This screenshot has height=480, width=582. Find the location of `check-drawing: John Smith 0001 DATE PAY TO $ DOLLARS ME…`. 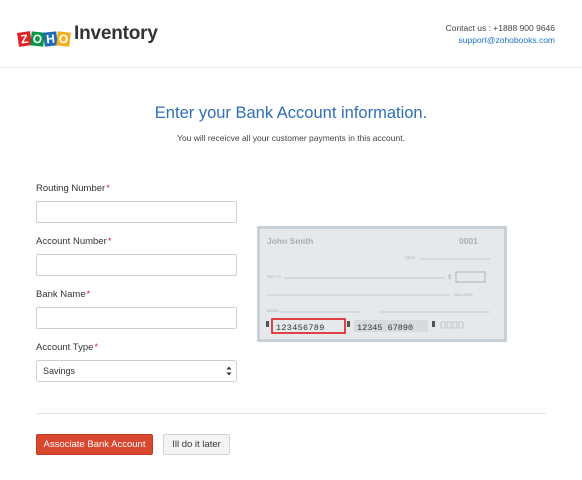

check-drawing: John Smith 0001 DATE PAY TO $ DOLLARS ME… is located at coordinates (378, 285).